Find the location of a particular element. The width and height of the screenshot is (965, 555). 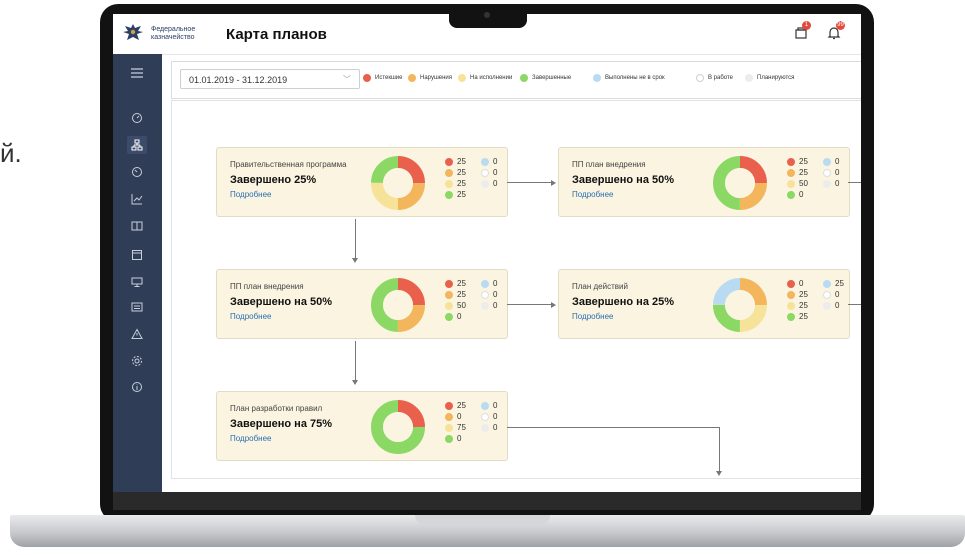

chevron-down-icon: ﹀ is located at coordinates (347, 79).